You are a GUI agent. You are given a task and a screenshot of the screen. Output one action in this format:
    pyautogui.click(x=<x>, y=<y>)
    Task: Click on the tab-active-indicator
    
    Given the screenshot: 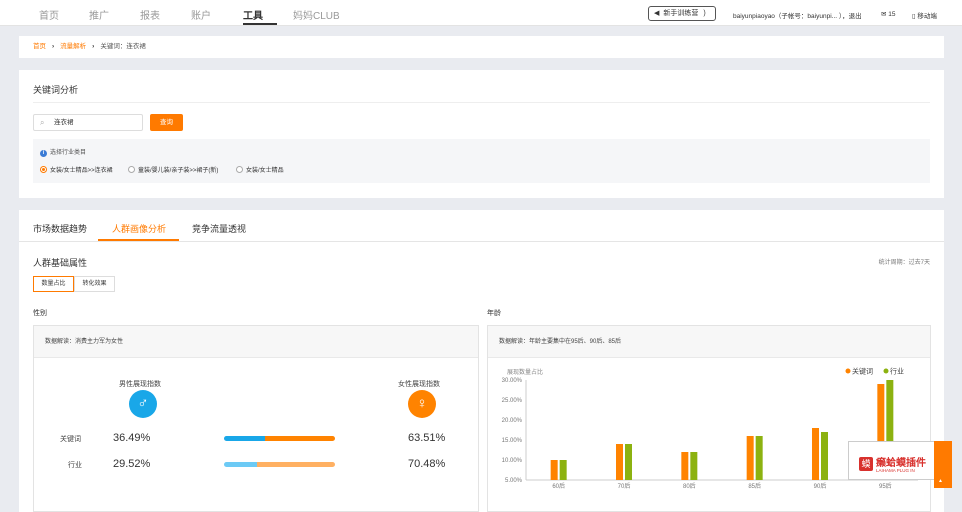 What is the action you would take?
    pyautogui.click(x=138, y=240)
    